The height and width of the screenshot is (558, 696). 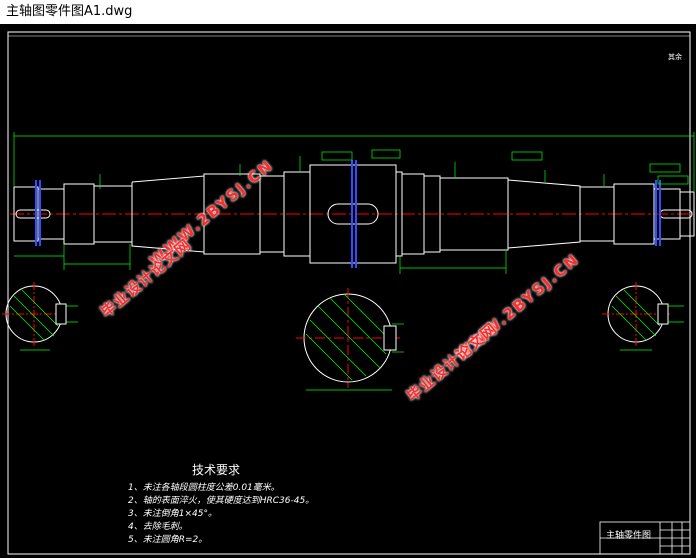 What do you see at coordinates (204, 488) in the screenshot?
I see `tech-requirement-item: 1、未注各轴段圆柱度公差0.01毫米。` at bounding box center [204, 488].